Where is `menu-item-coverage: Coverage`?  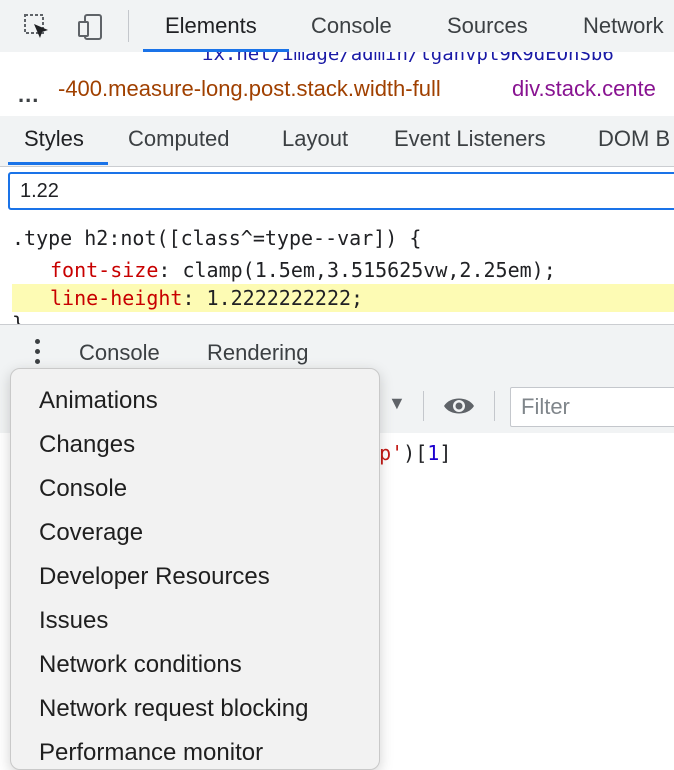
menu-item-coverage: Coverage is located at coordinates (91, 533).